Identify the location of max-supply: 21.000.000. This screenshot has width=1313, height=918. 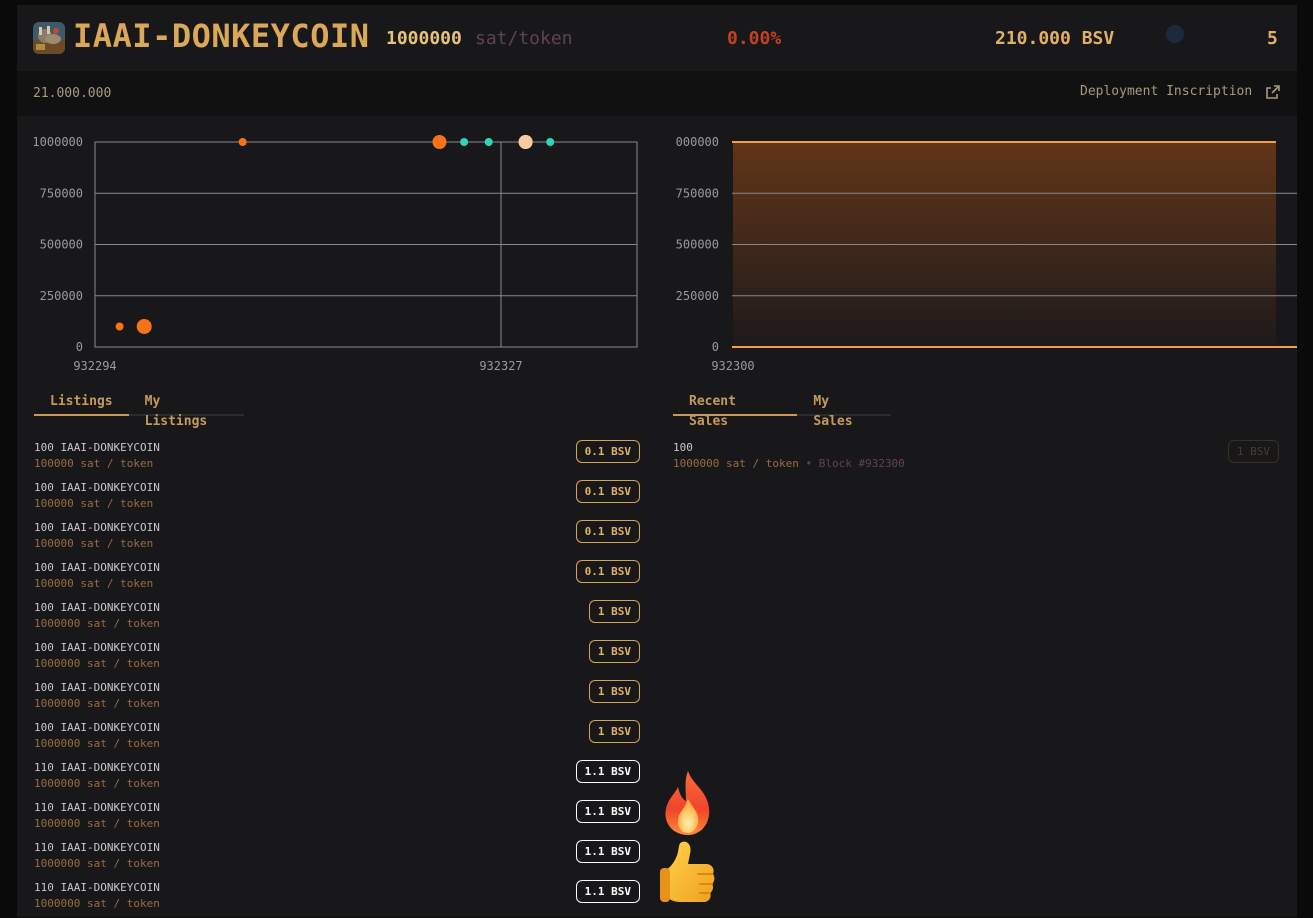
(72, 93).